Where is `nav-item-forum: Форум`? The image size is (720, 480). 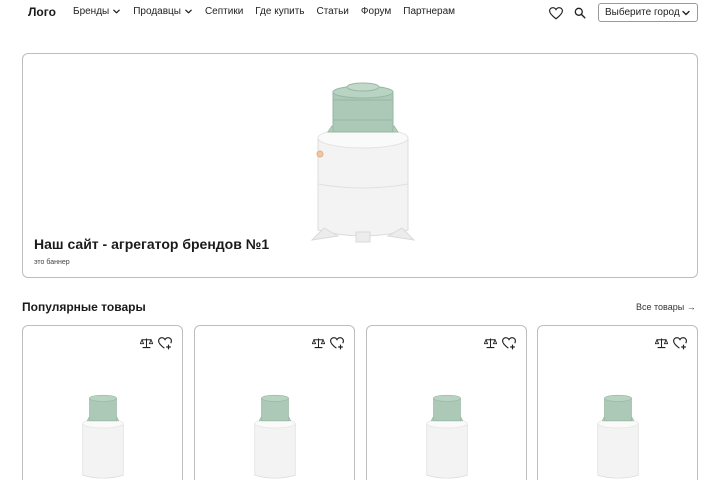
nav-item-forum: Форум is located at coordinates (376, 11).